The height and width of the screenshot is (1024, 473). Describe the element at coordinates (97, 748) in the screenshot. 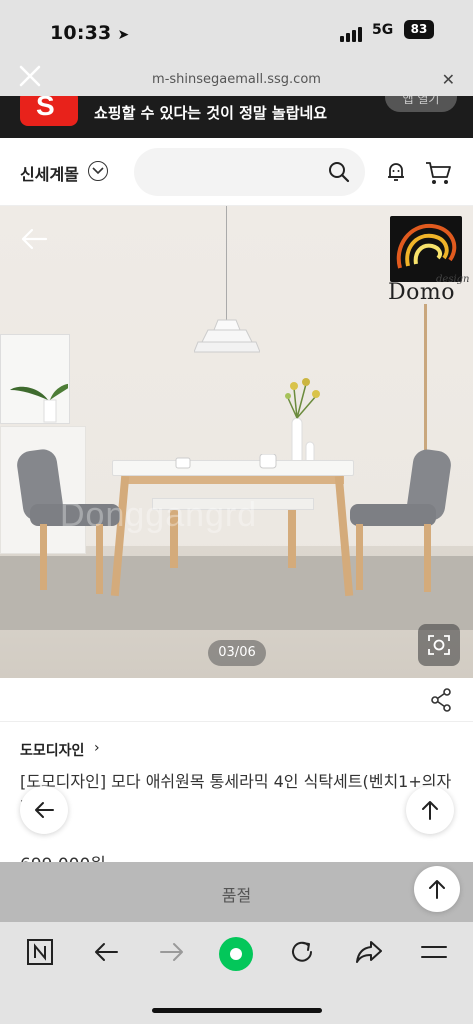

I see `chevron-right-icon: ›` at that location.